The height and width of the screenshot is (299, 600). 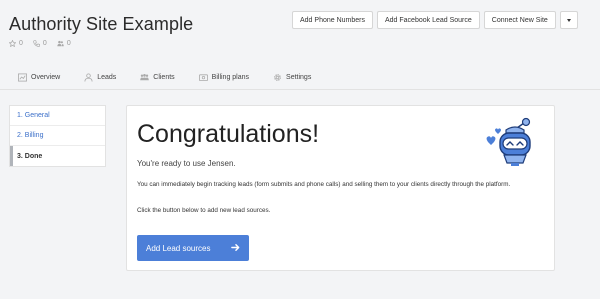 What do you see at coordinates (44, 43) in the screenshot?
I see `phone-count: 0` at bounding box center [44, 43].